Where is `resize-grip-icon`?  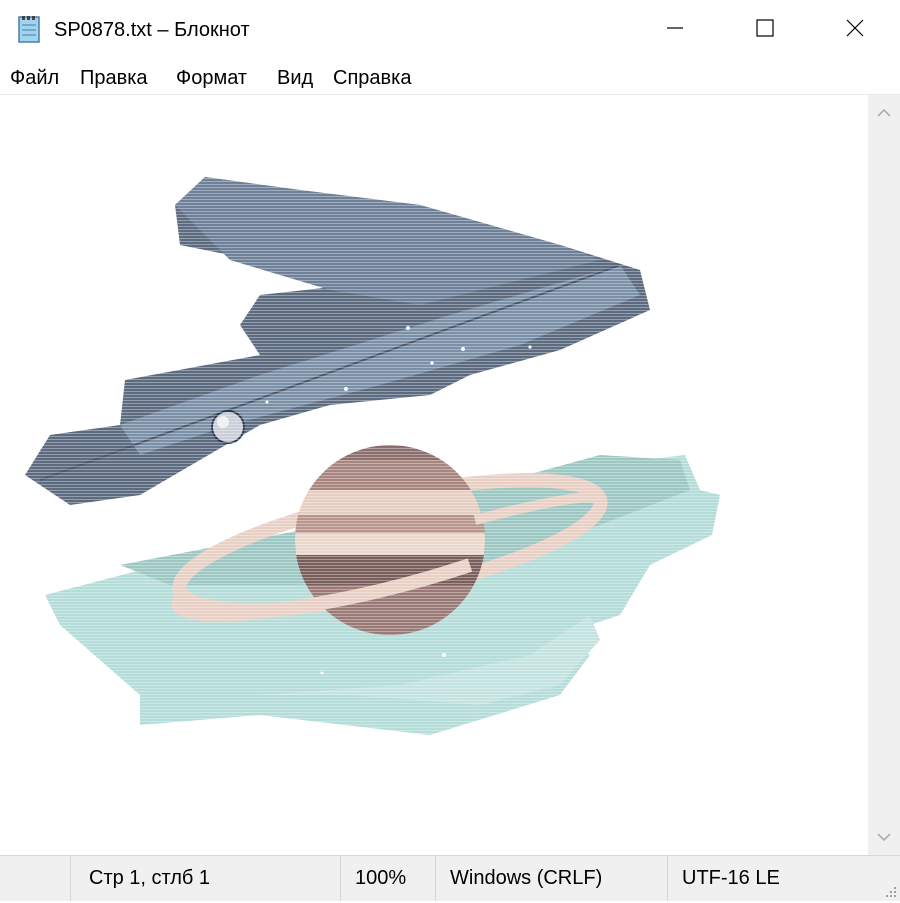 resize-grip-icon is located at coordinates (890, 891).